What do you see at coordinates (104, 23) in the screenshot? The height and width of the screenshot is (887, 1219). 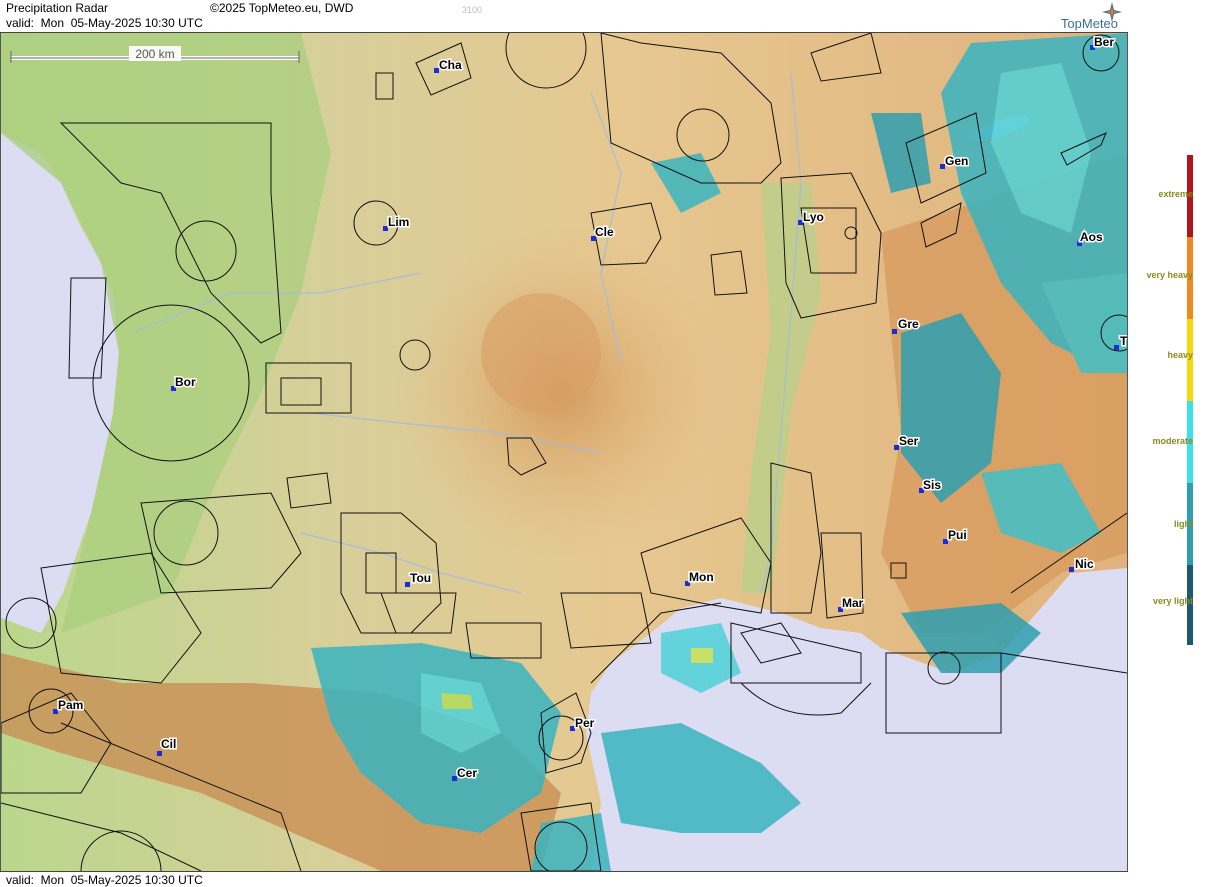 I see `valid-time: valid: Mon 05-May-2025 10:30 UTC` at bounding box center [104, 23].